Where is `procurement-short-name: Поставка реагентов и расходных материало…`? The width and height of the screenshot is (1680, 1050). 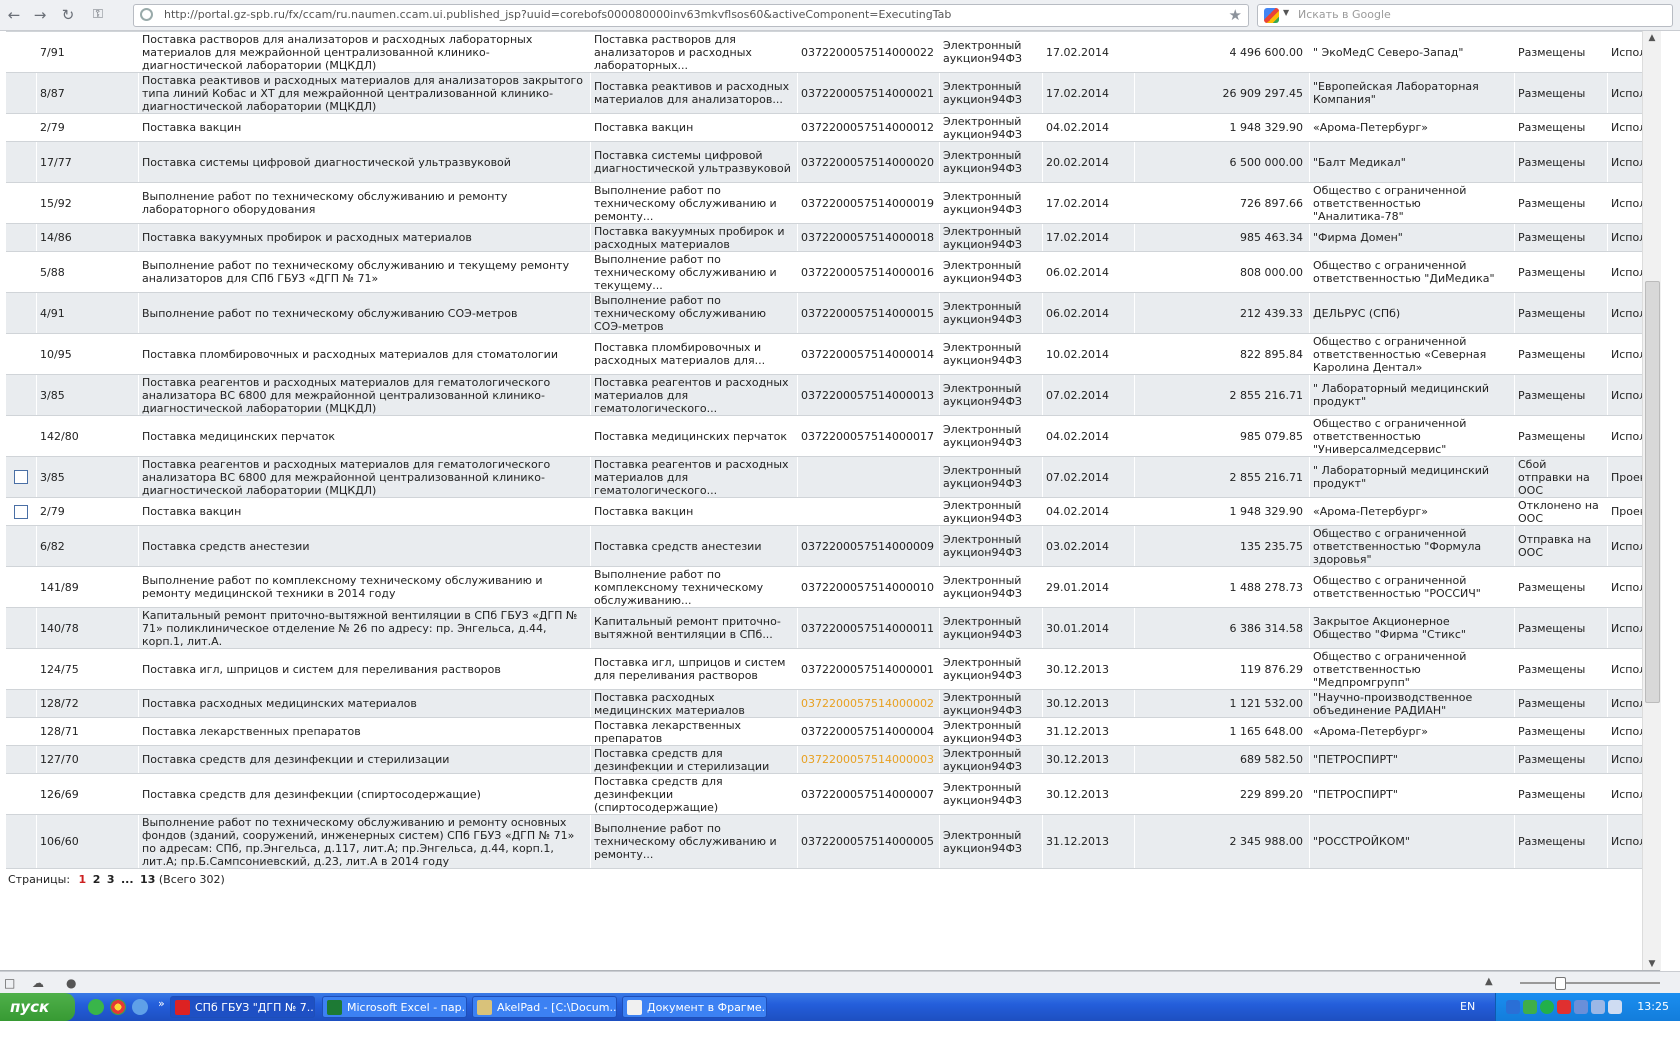 procurement-short-name: Поставка реагентов и расходных материало… is located at coordinates (694, 395).